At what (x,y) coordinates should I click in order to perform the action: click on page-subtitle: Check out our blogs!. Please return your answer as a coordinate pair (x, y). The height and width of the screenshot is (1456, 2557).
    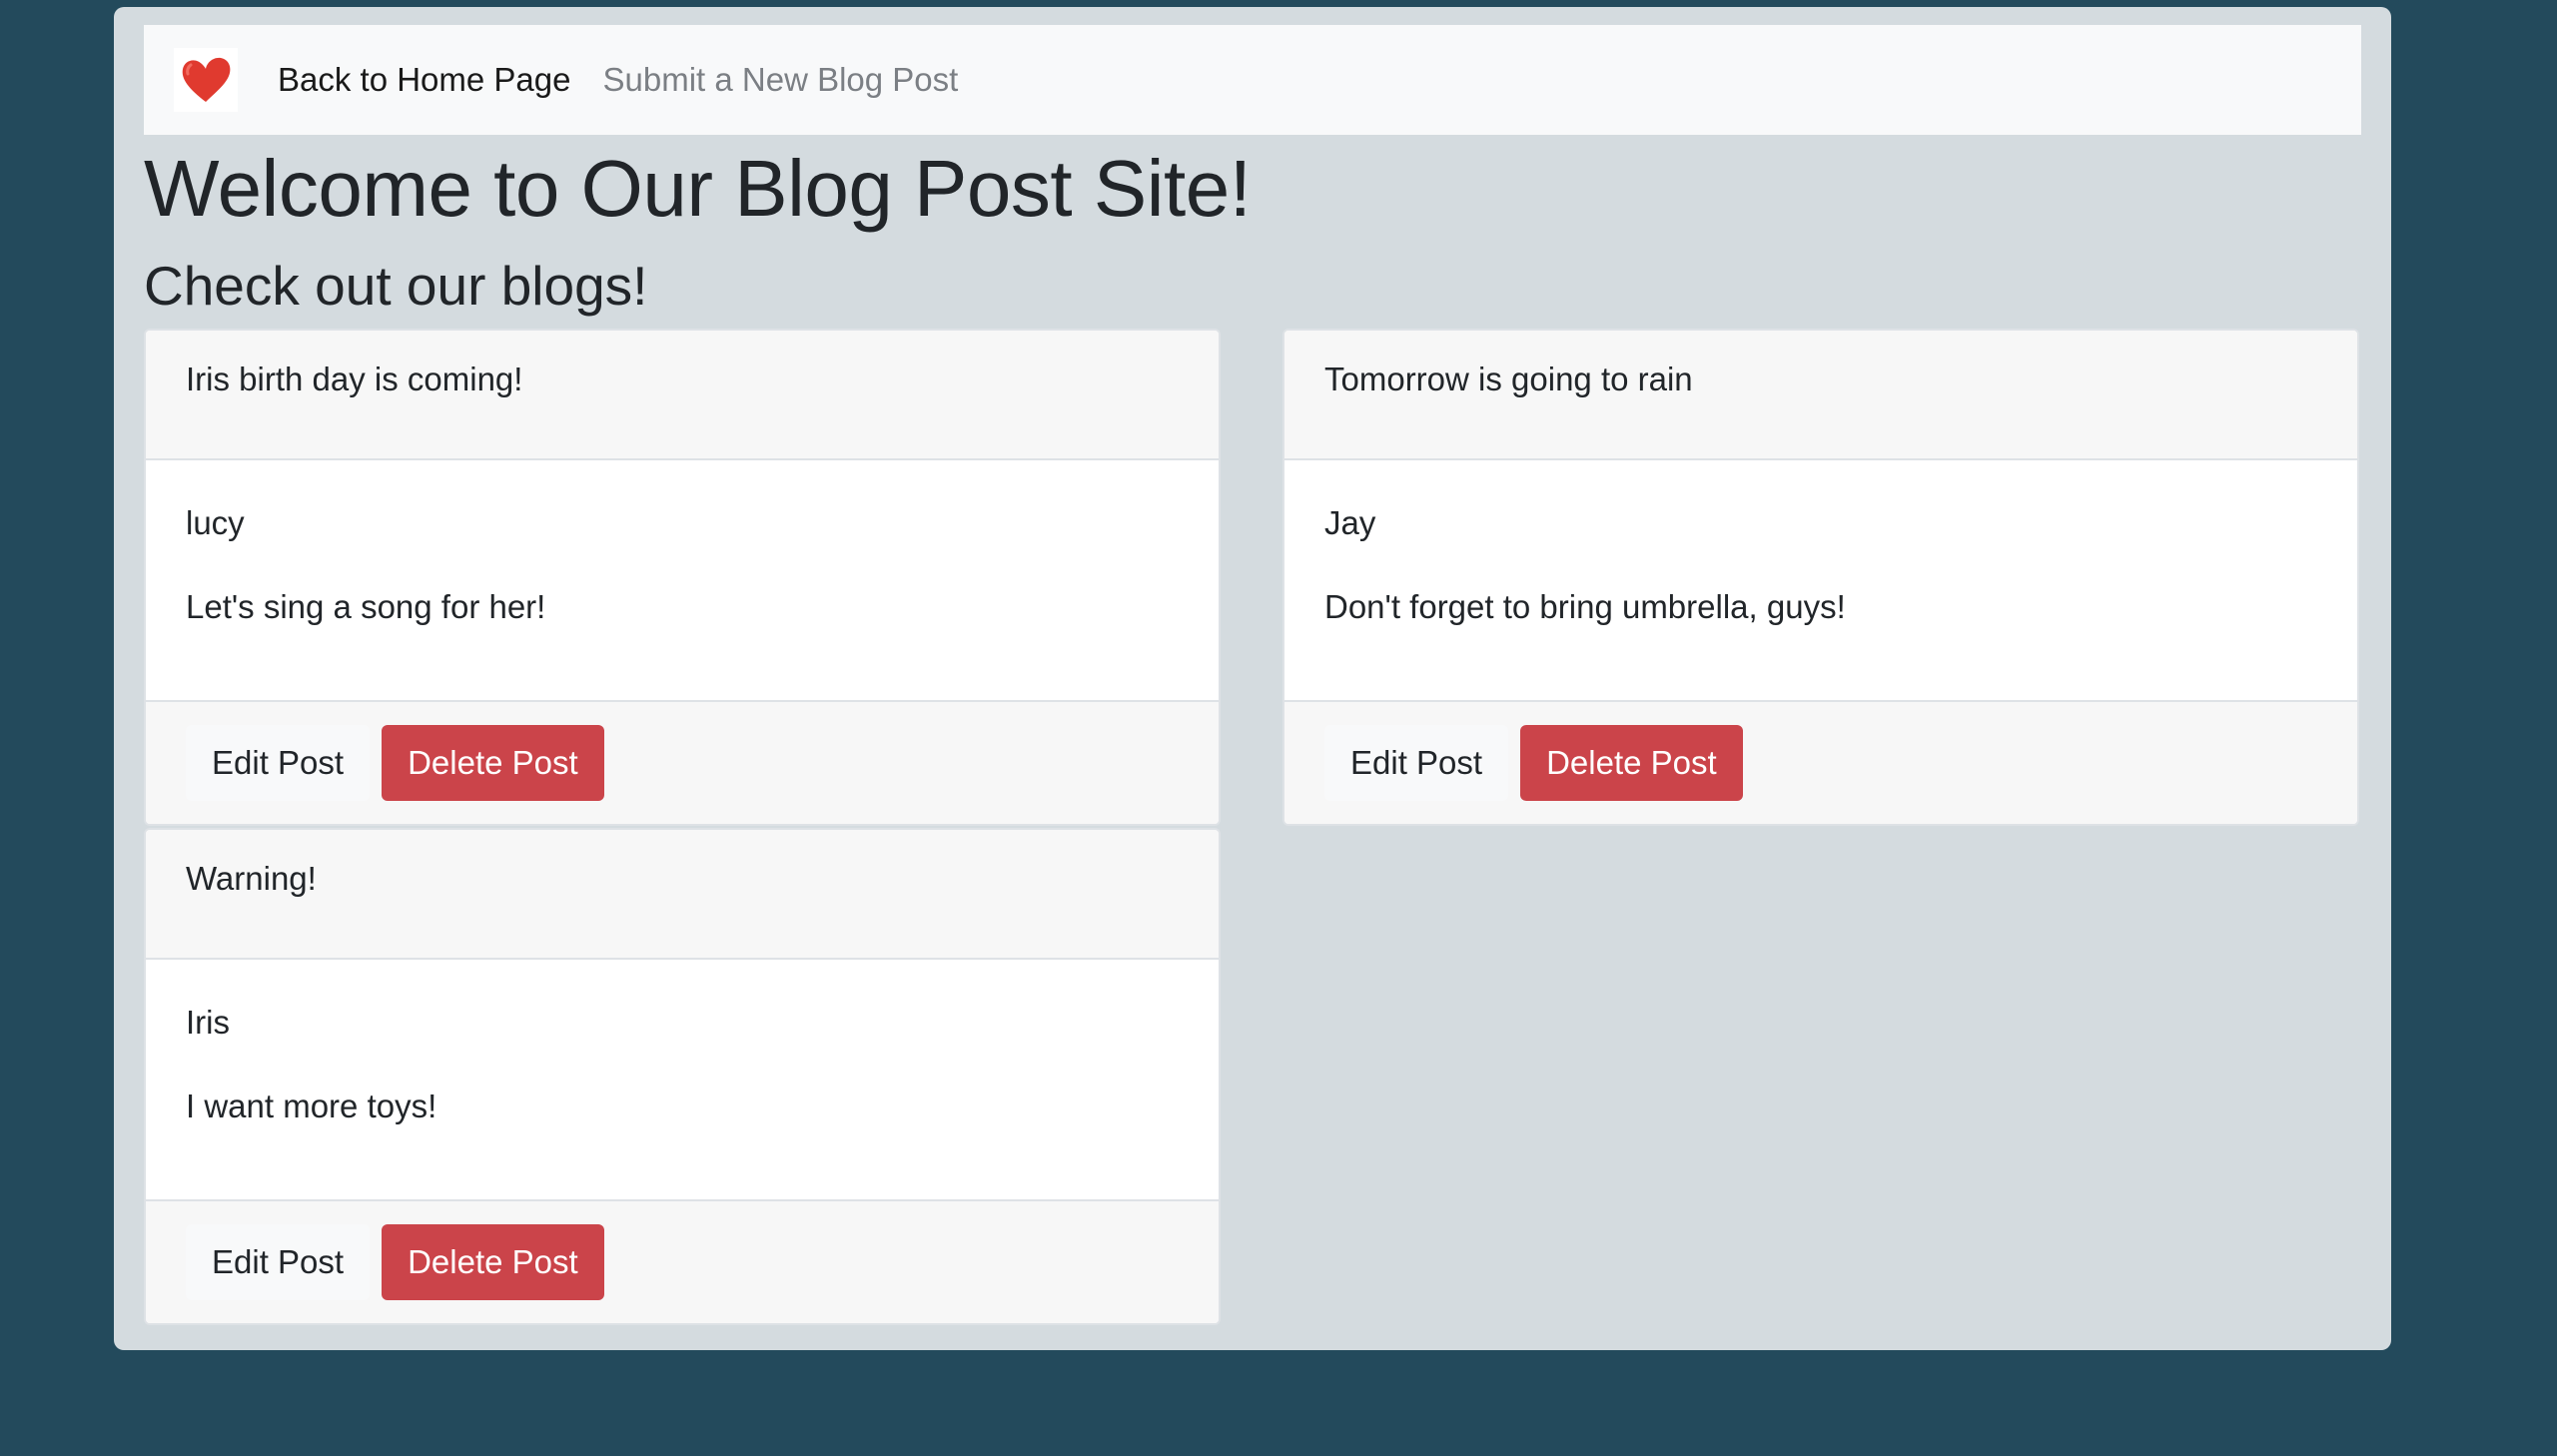
    Looking at the image, I should click on (396, 286).